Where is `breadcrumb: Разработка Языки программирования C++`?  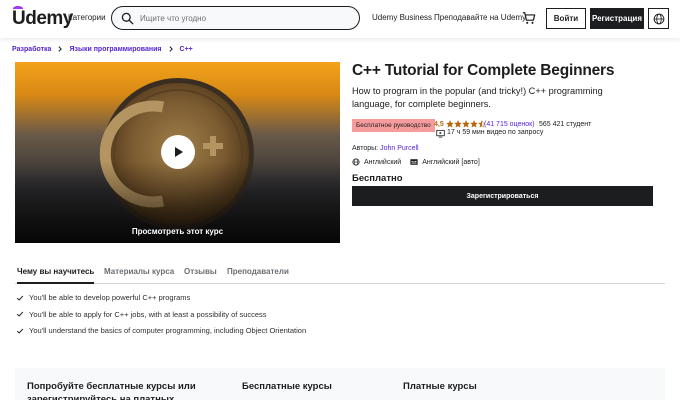 breadcrumb: Разработка Языки программирования C++ is located at coordinates (102, 49).